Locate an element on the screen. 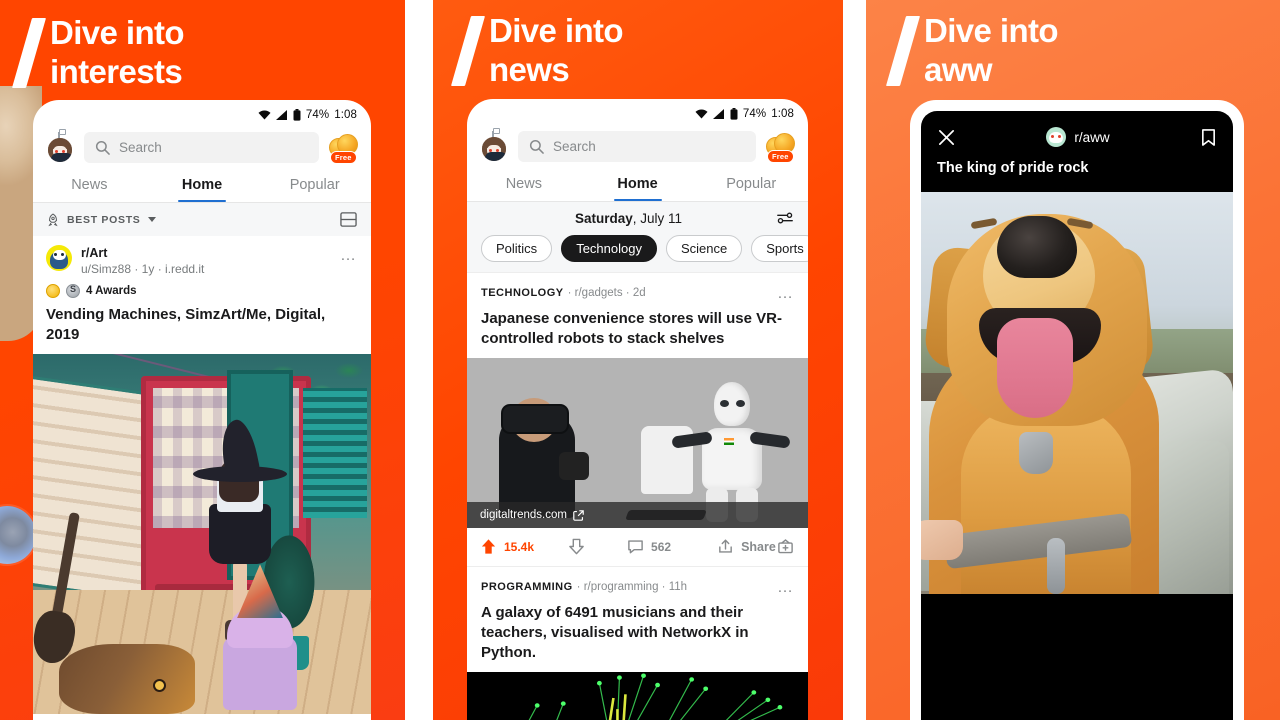  date-weekday: Saturday is located at coordinates (603, 218).